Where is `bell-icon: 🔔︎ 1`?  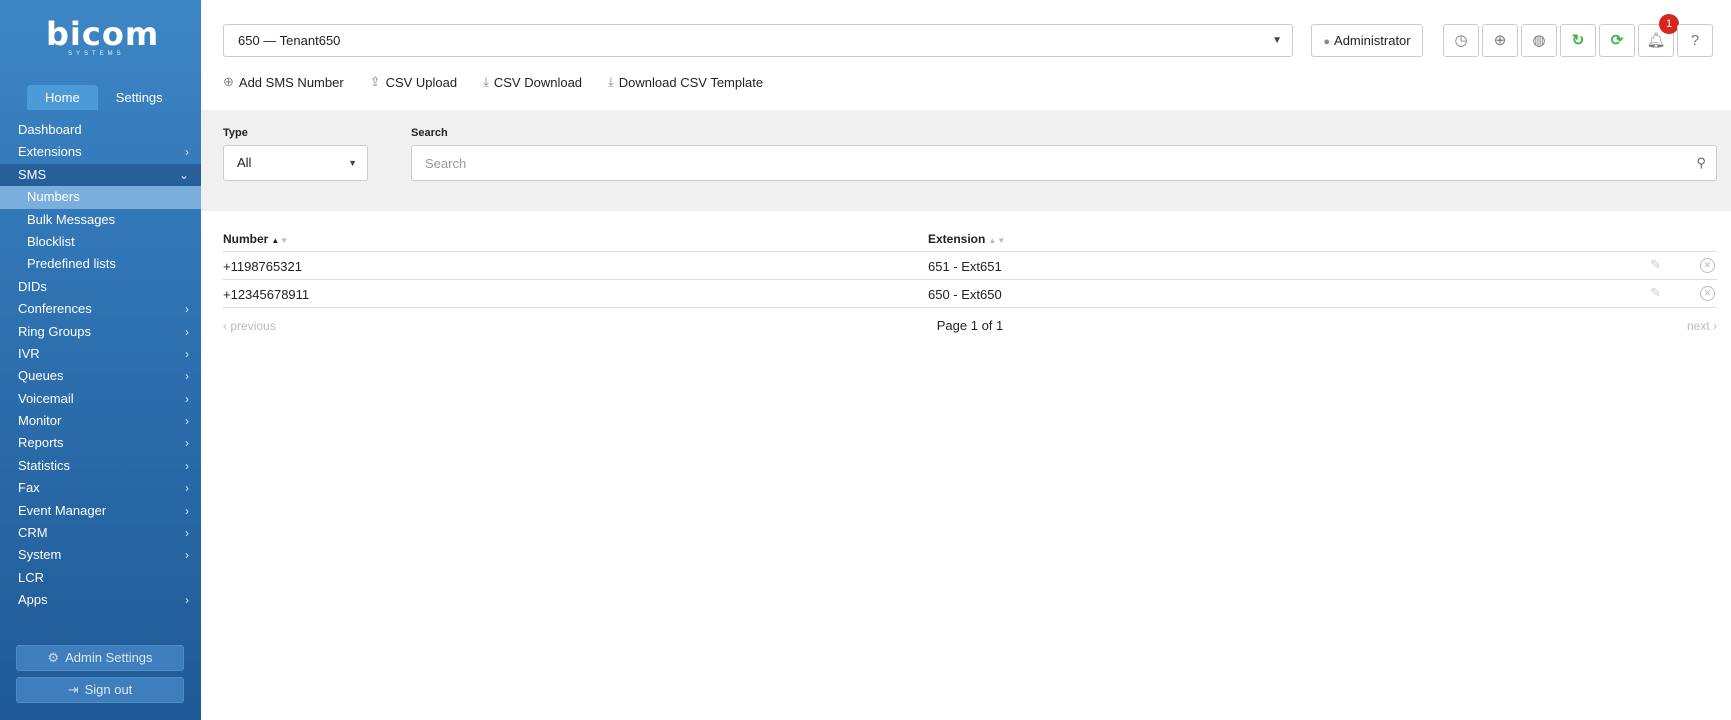
bell-icon: 🔔︎ 1 is located at coordinates (1658, 35).